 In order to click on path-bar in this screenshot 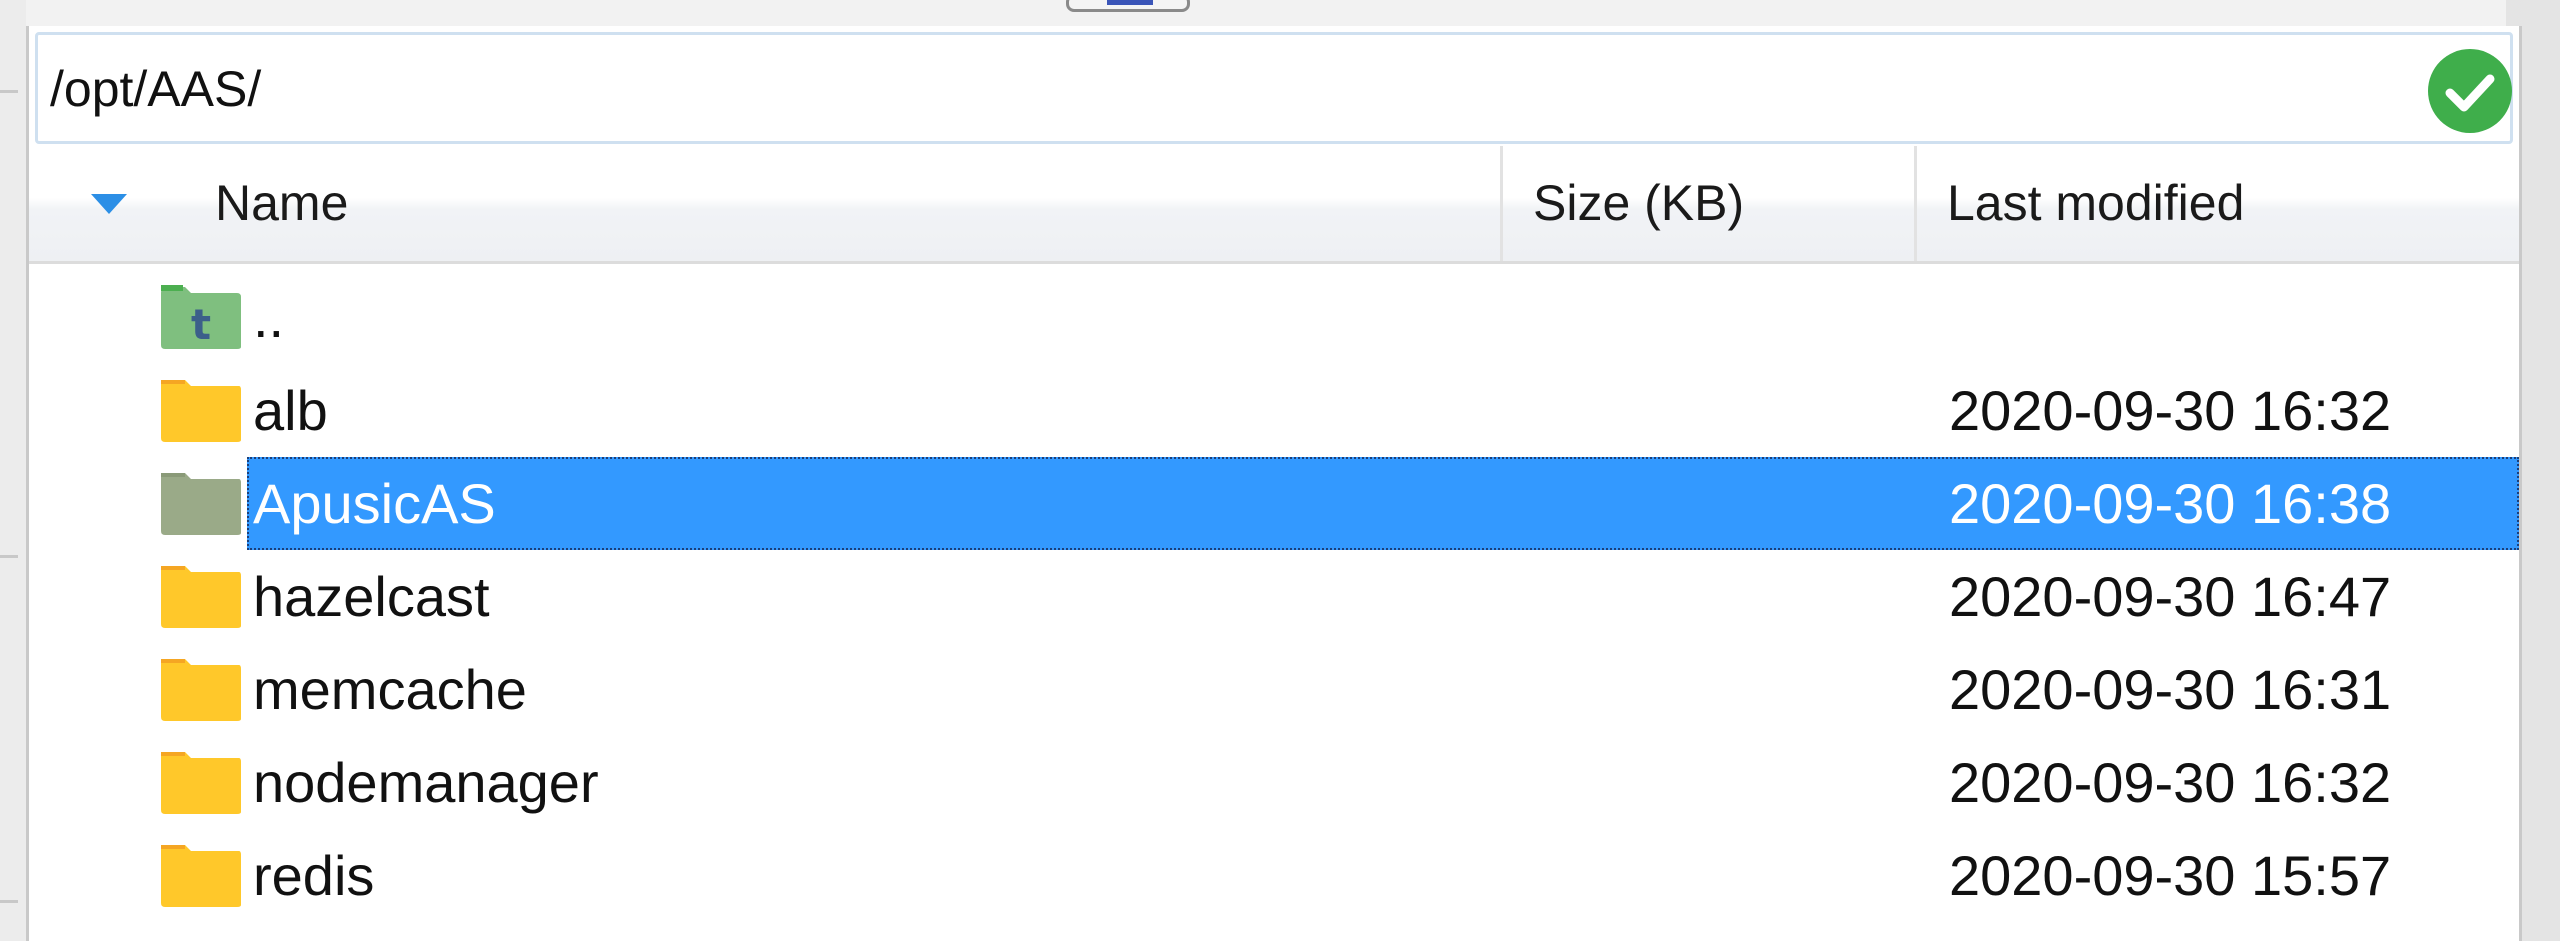, I will do `click(1274, 88)`.